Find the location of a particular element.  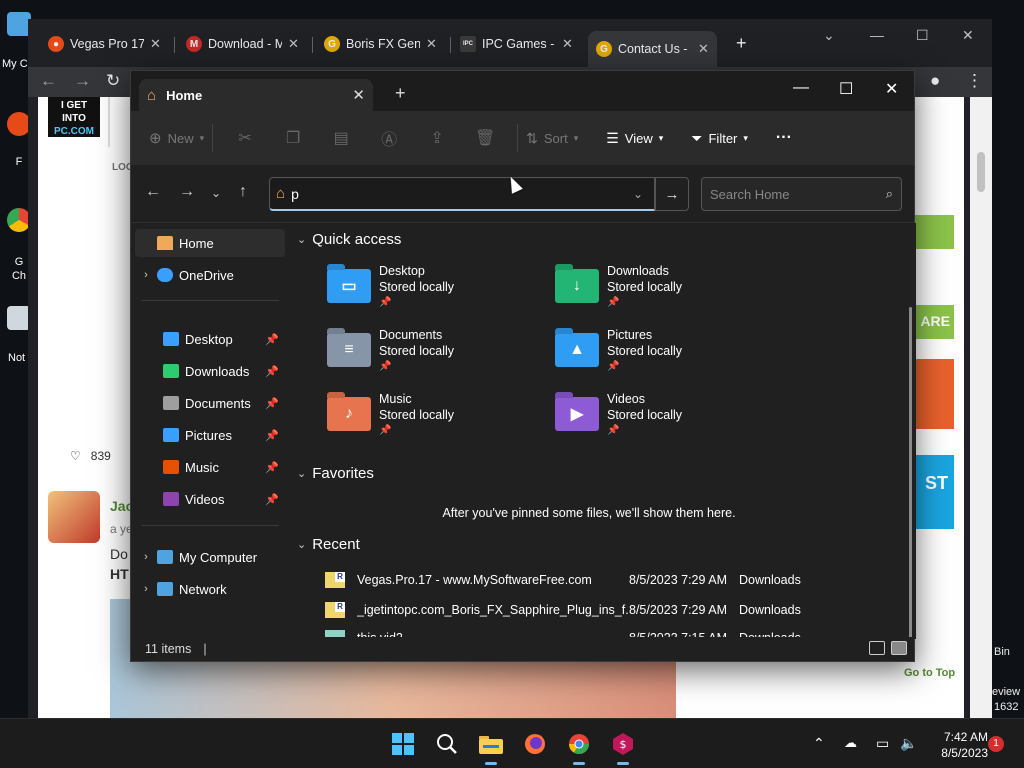

recent-header: ⌄ Recent is located at coordinates (328, 544).